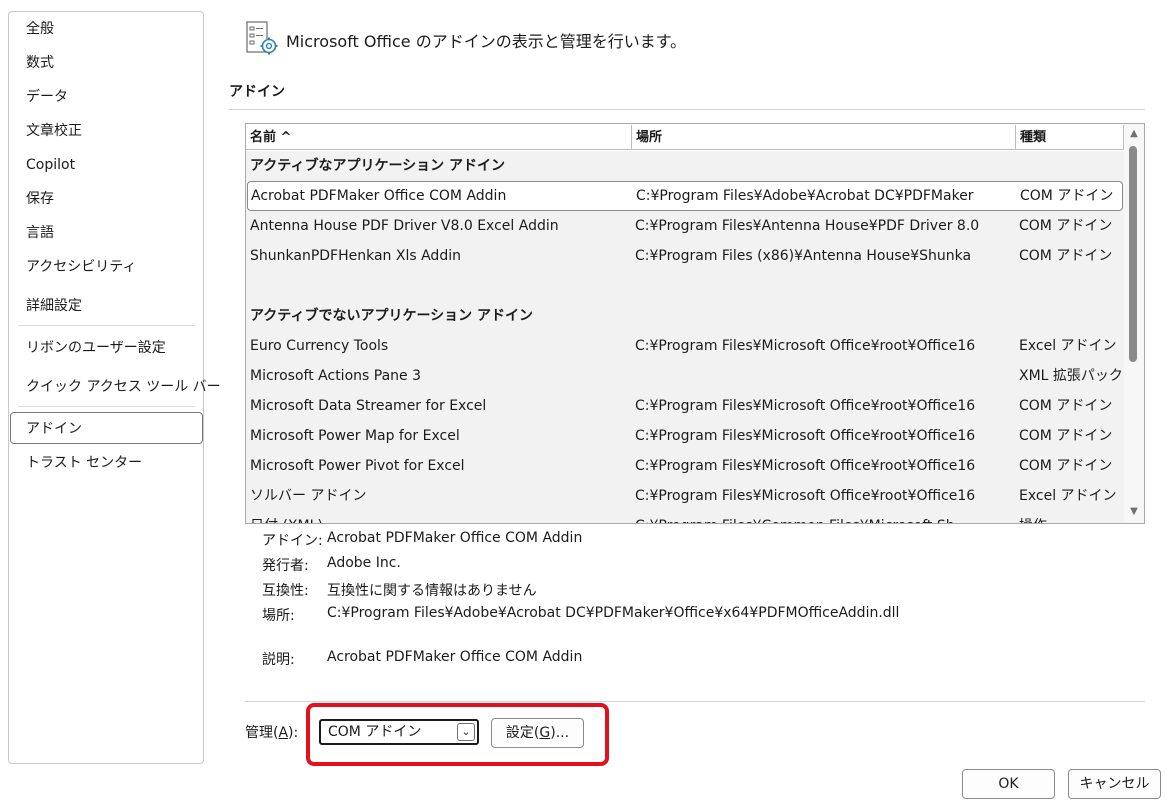 This screenshot has width=1170, height=809. Describe the element at coordinates (440, 517) in the screenshot. I see `addin-name: 日付 (XML)` at that location.